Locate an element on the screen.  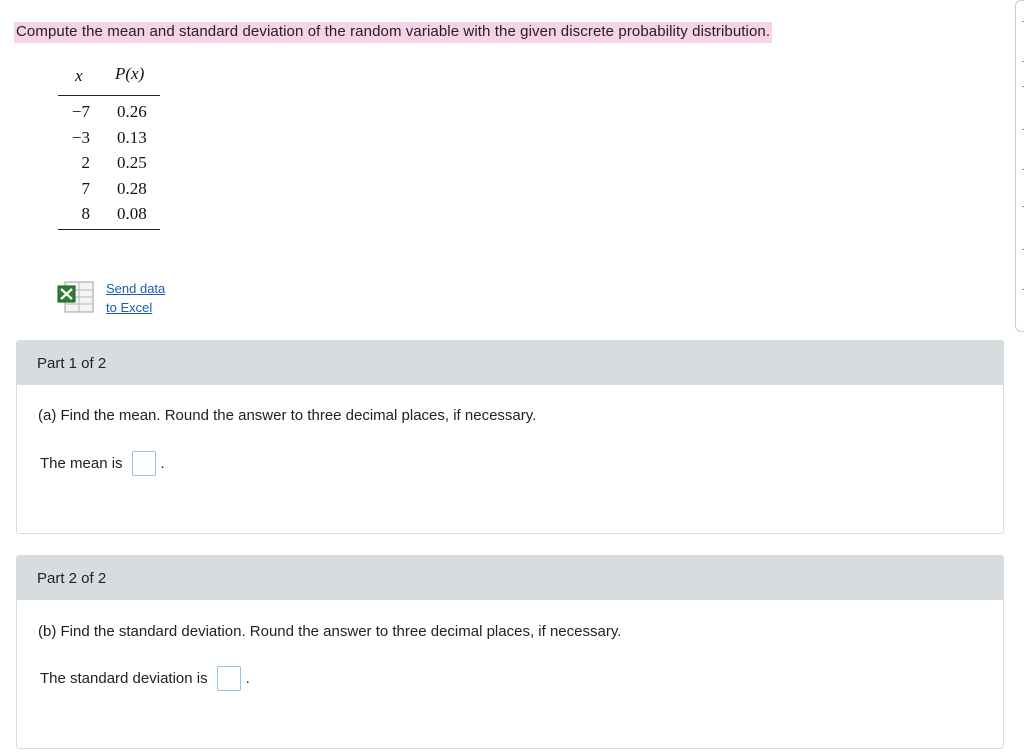
table-row: 8 0.08 is located at coordinates (109, 214).